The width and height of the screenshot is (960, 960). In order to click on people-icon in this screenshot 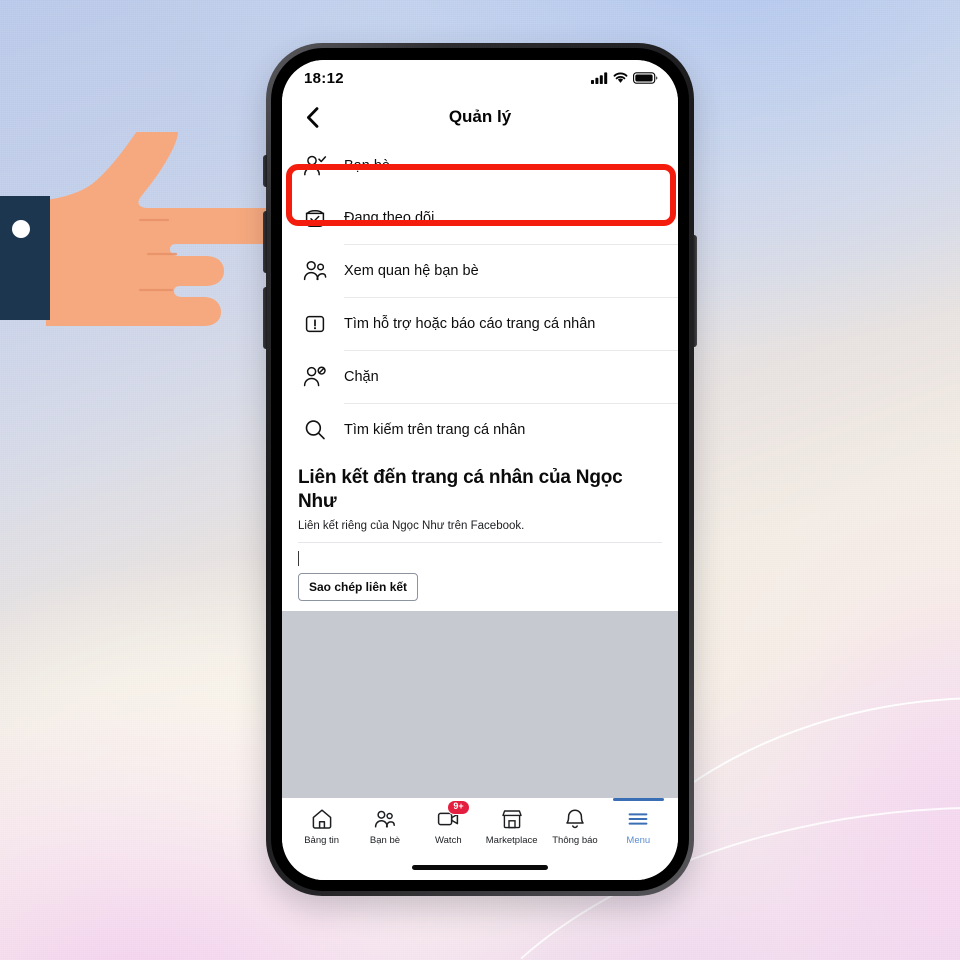, I will do `click(315, 271)`.